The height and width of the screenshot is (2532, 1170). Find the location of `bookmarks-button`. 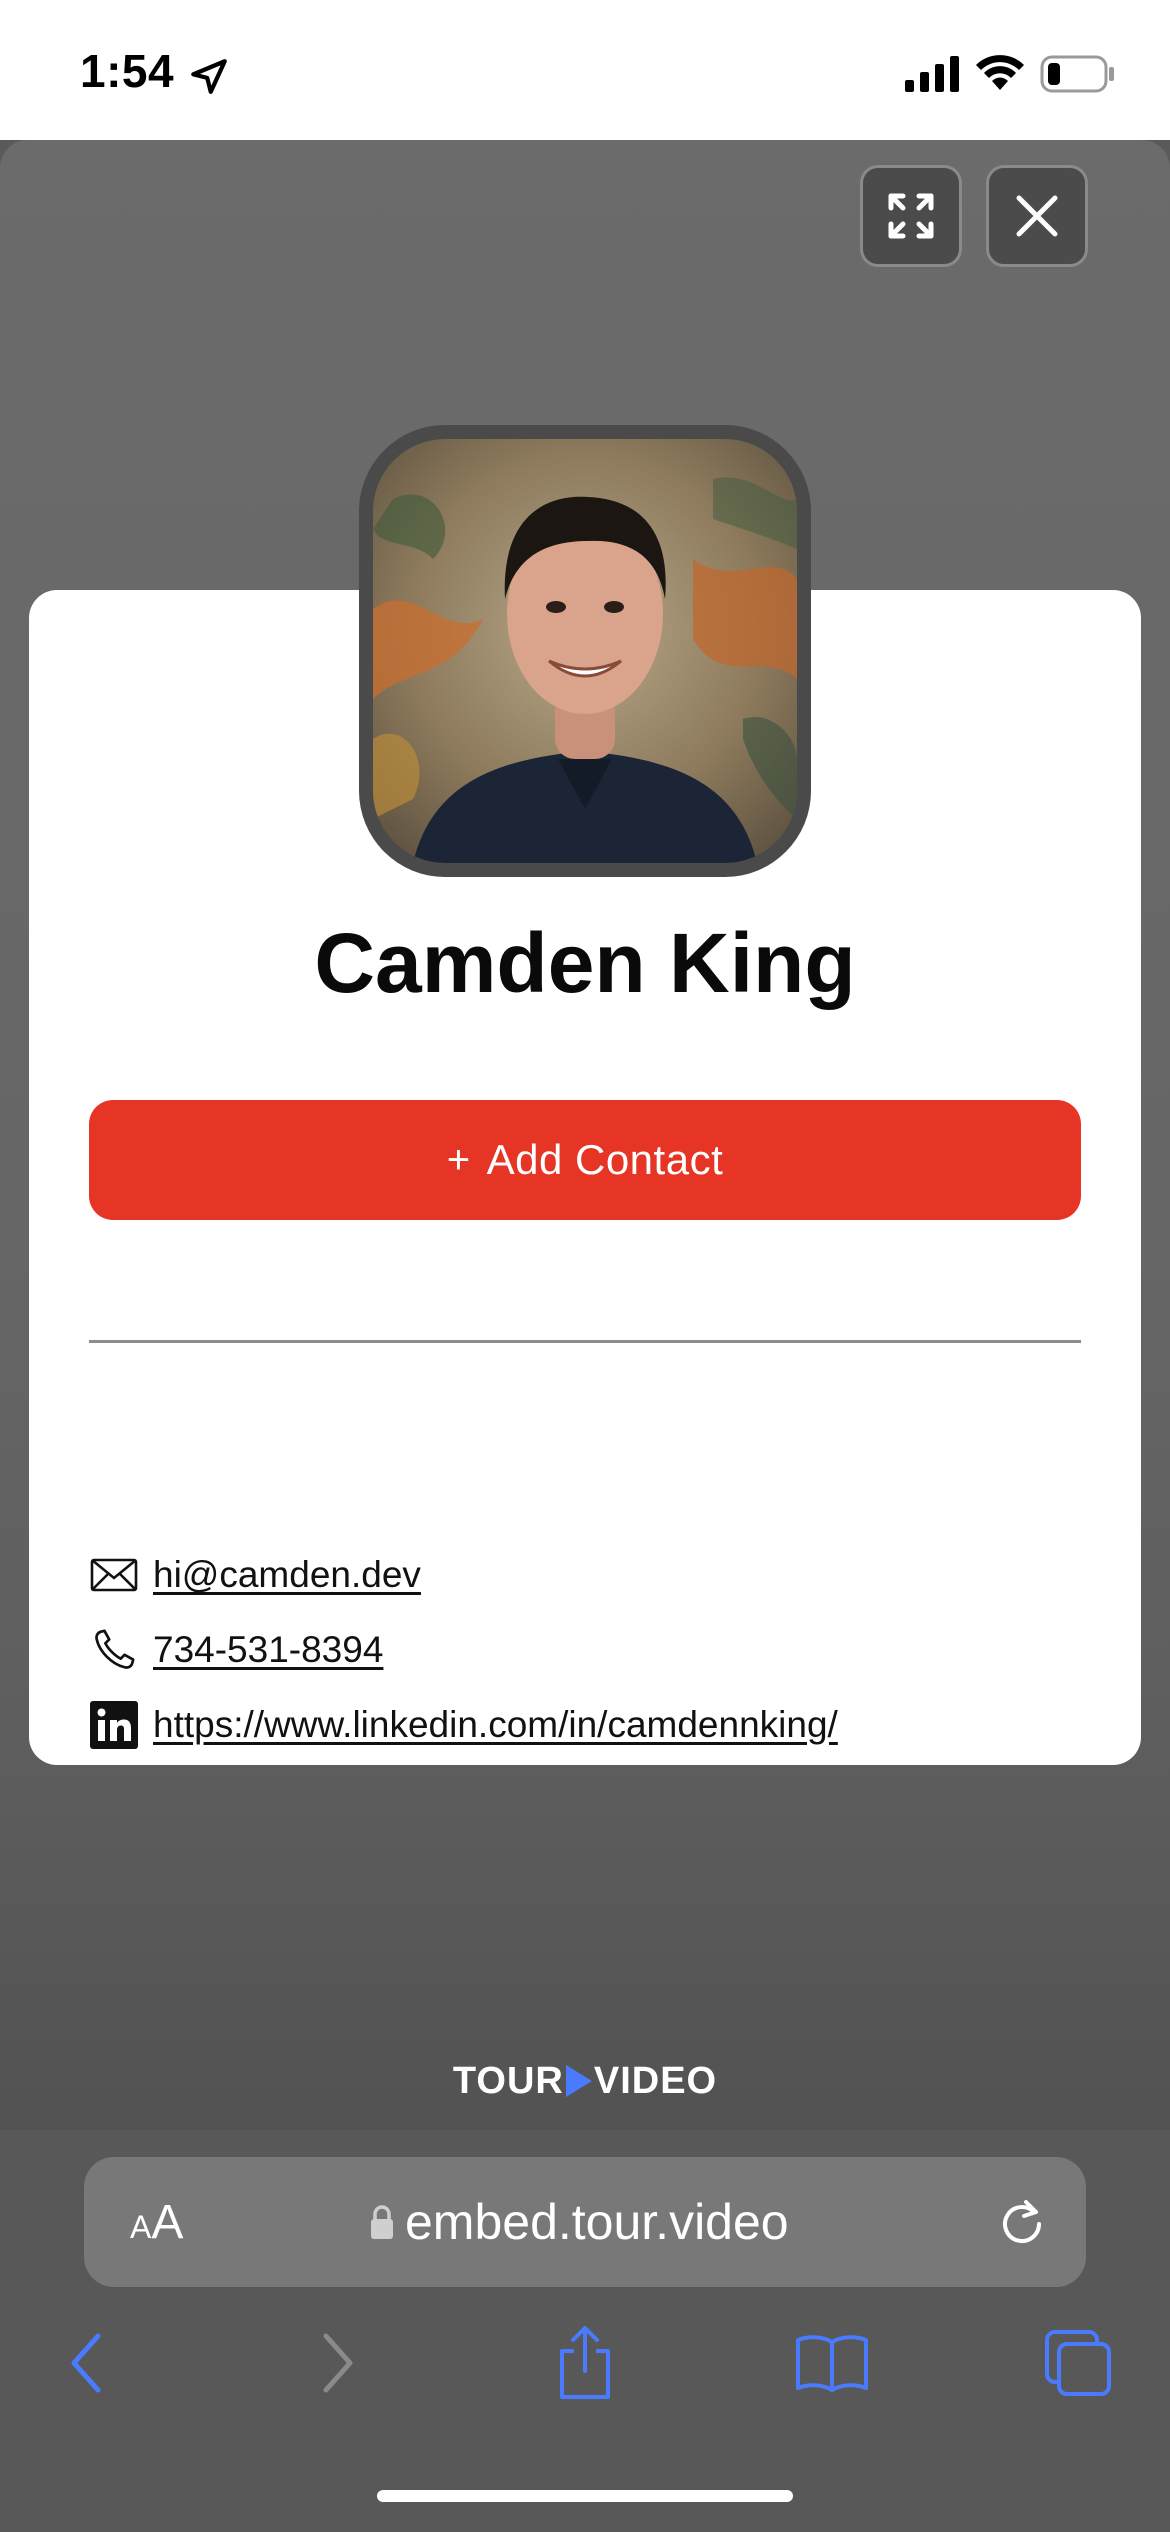

bookmarks-button is located at coordinates (832, 2363).